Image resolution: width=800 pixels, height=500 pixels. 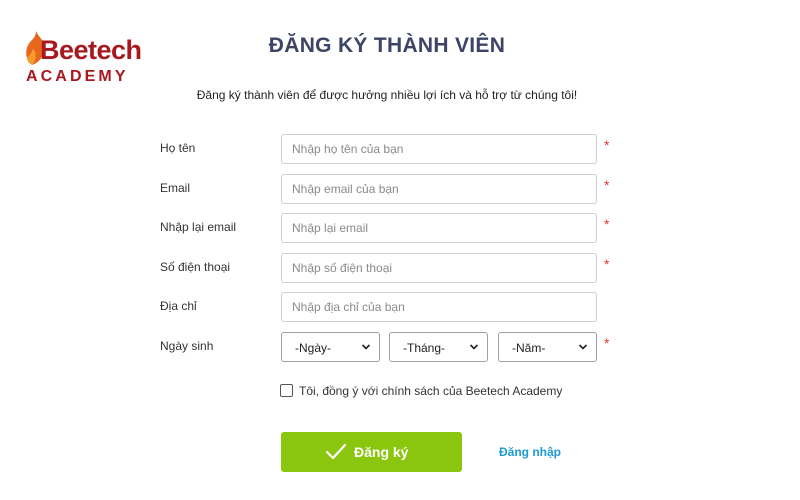 What do you see at coordinates (439, 307) in the screenshot?
I see `address-input` at bounding box center [439, 307].